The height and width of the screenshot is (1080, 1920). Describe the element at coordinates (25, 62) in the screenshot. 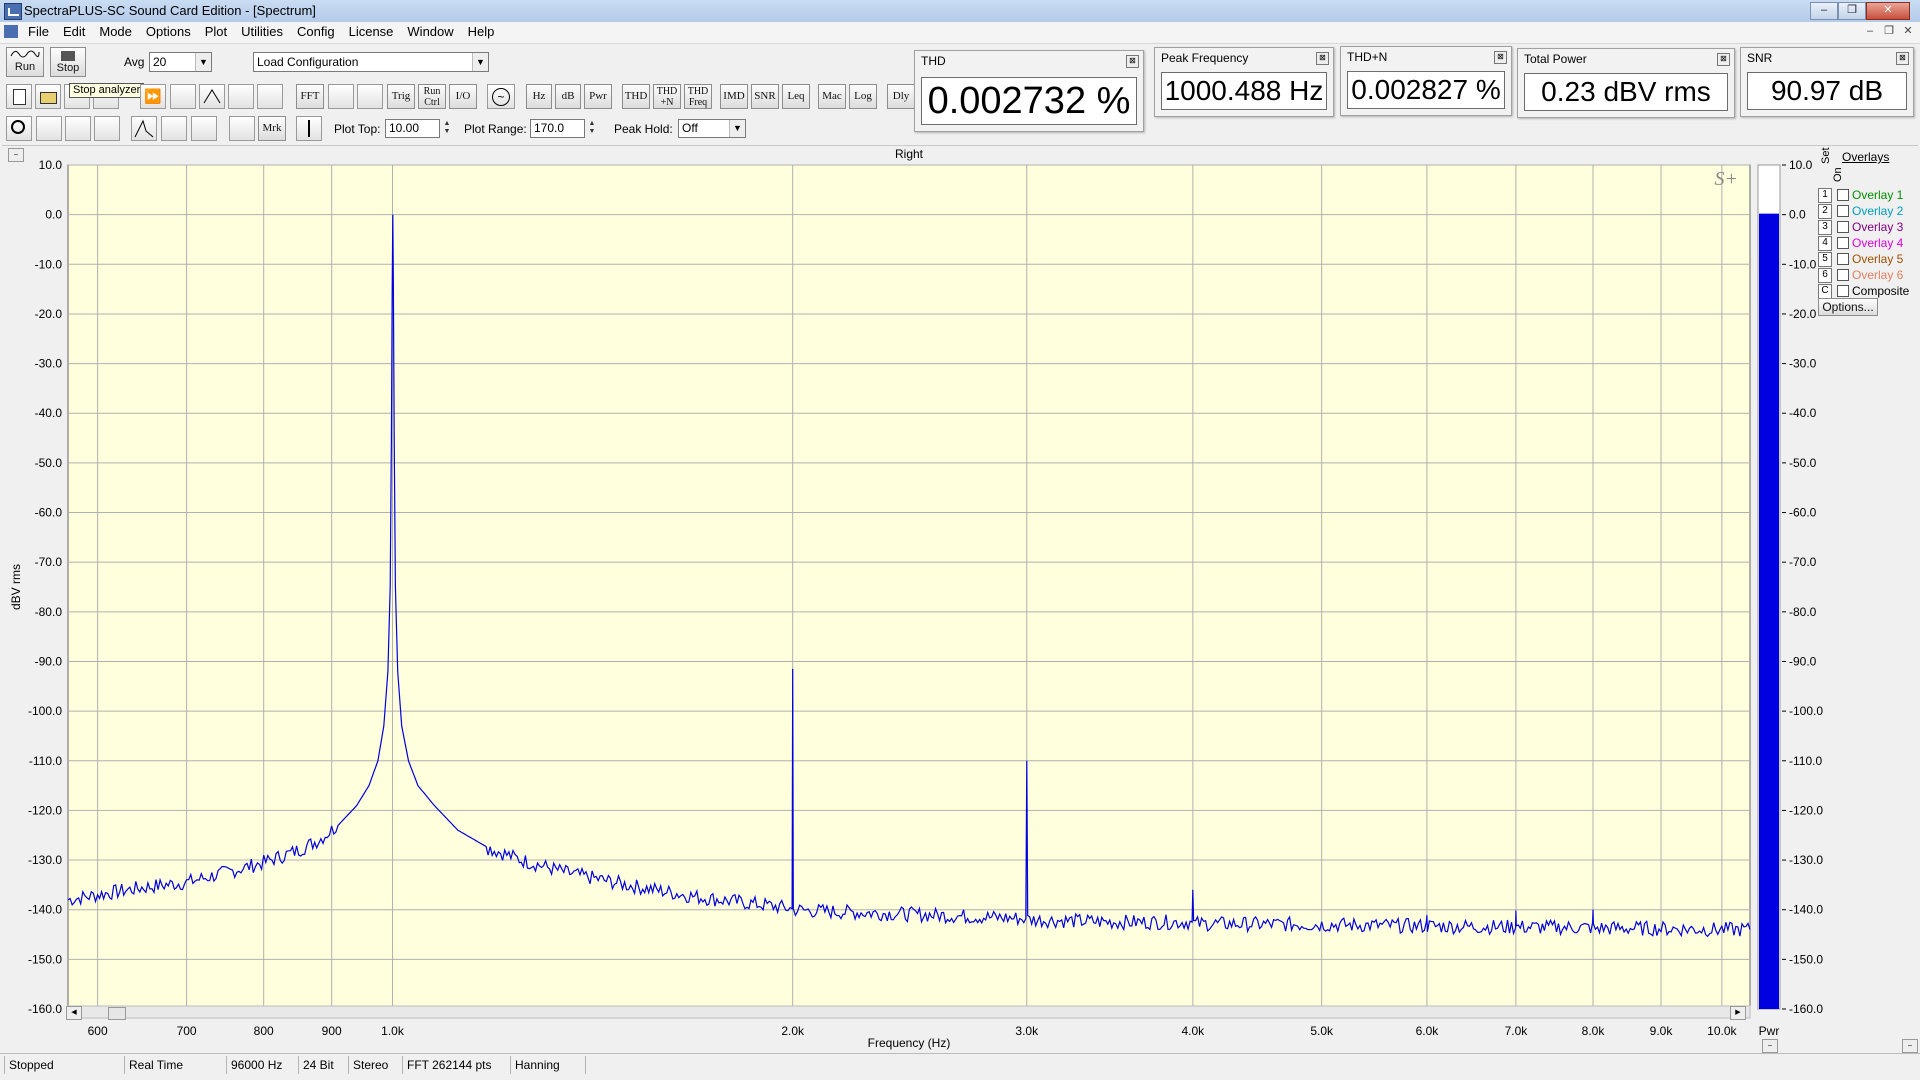

I see `run-button: Run` at that location.